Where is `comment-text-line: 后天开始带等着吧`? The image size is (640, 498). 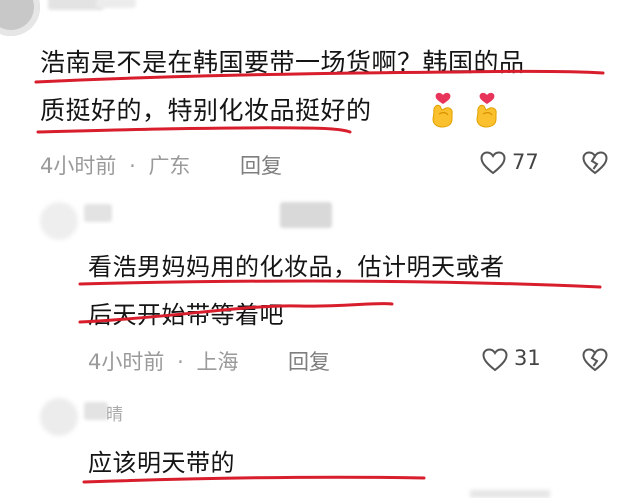
comment-text-line: 后天开始带等着吧 is located at coordinates (186, 315).